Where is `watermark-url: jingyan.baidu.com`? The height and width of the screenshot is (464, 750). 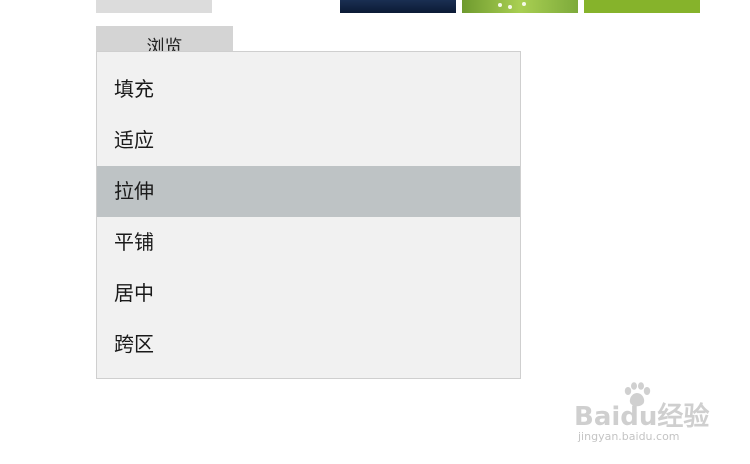 watermark-url: jingyan.baidu.com is located at coordinates (629, 436).